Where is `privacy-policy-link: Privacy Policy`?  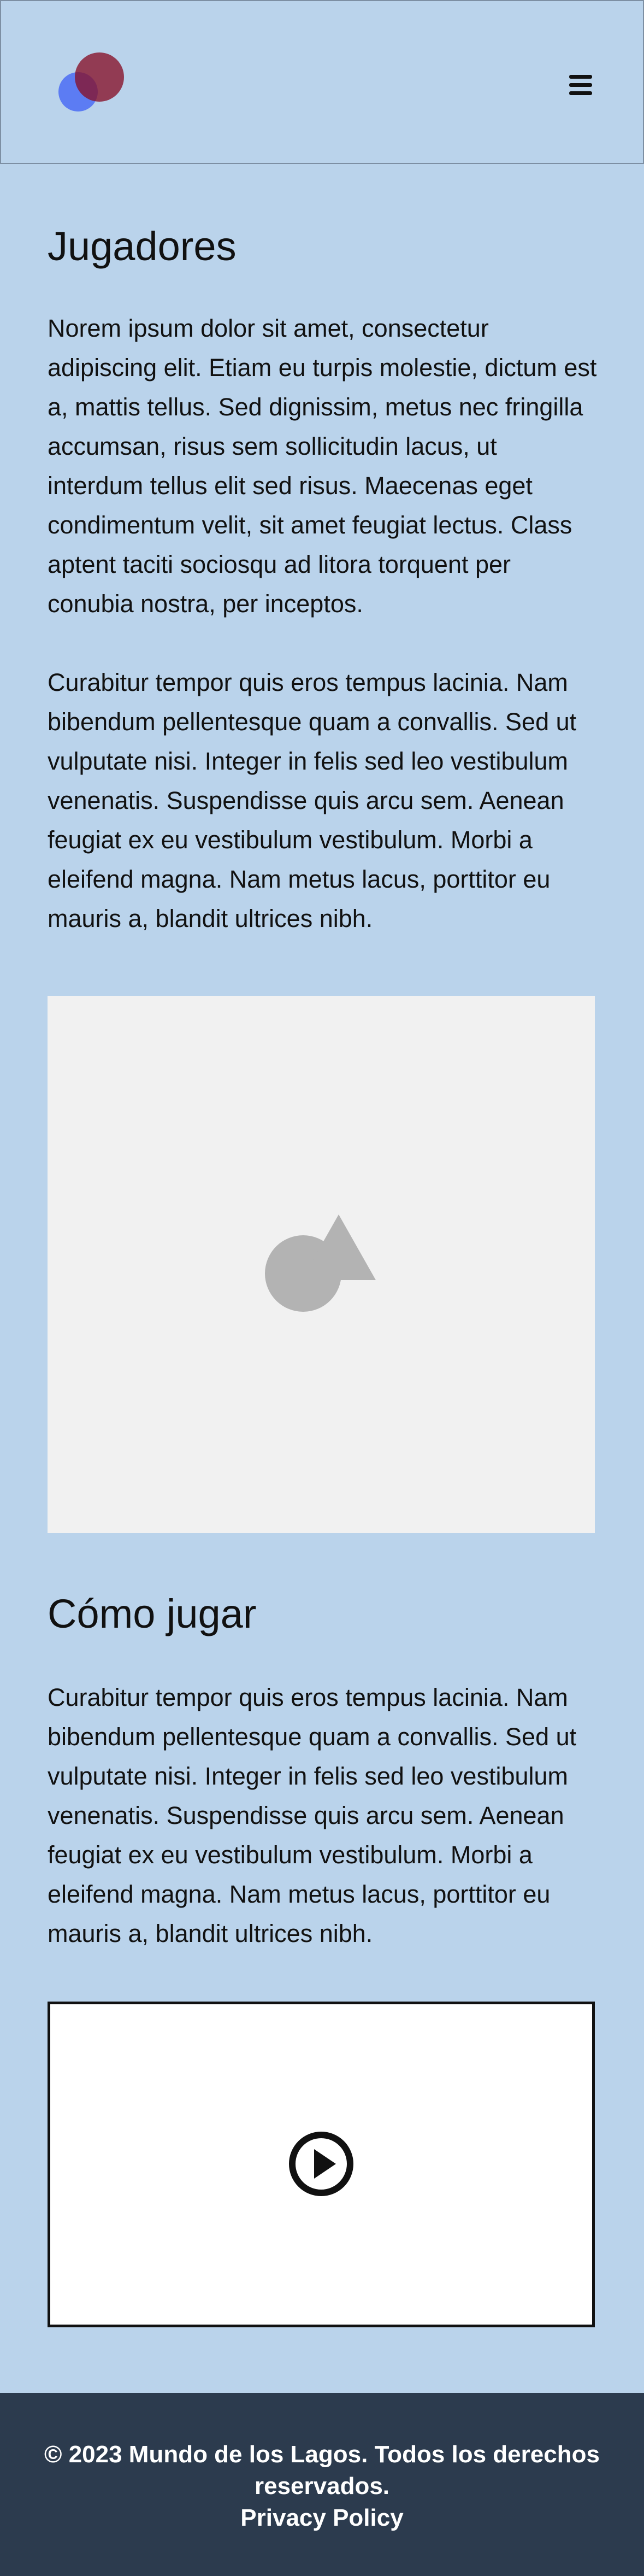 privacy-policy-link: Privacy Policy is located at coordinates (322, 2518).